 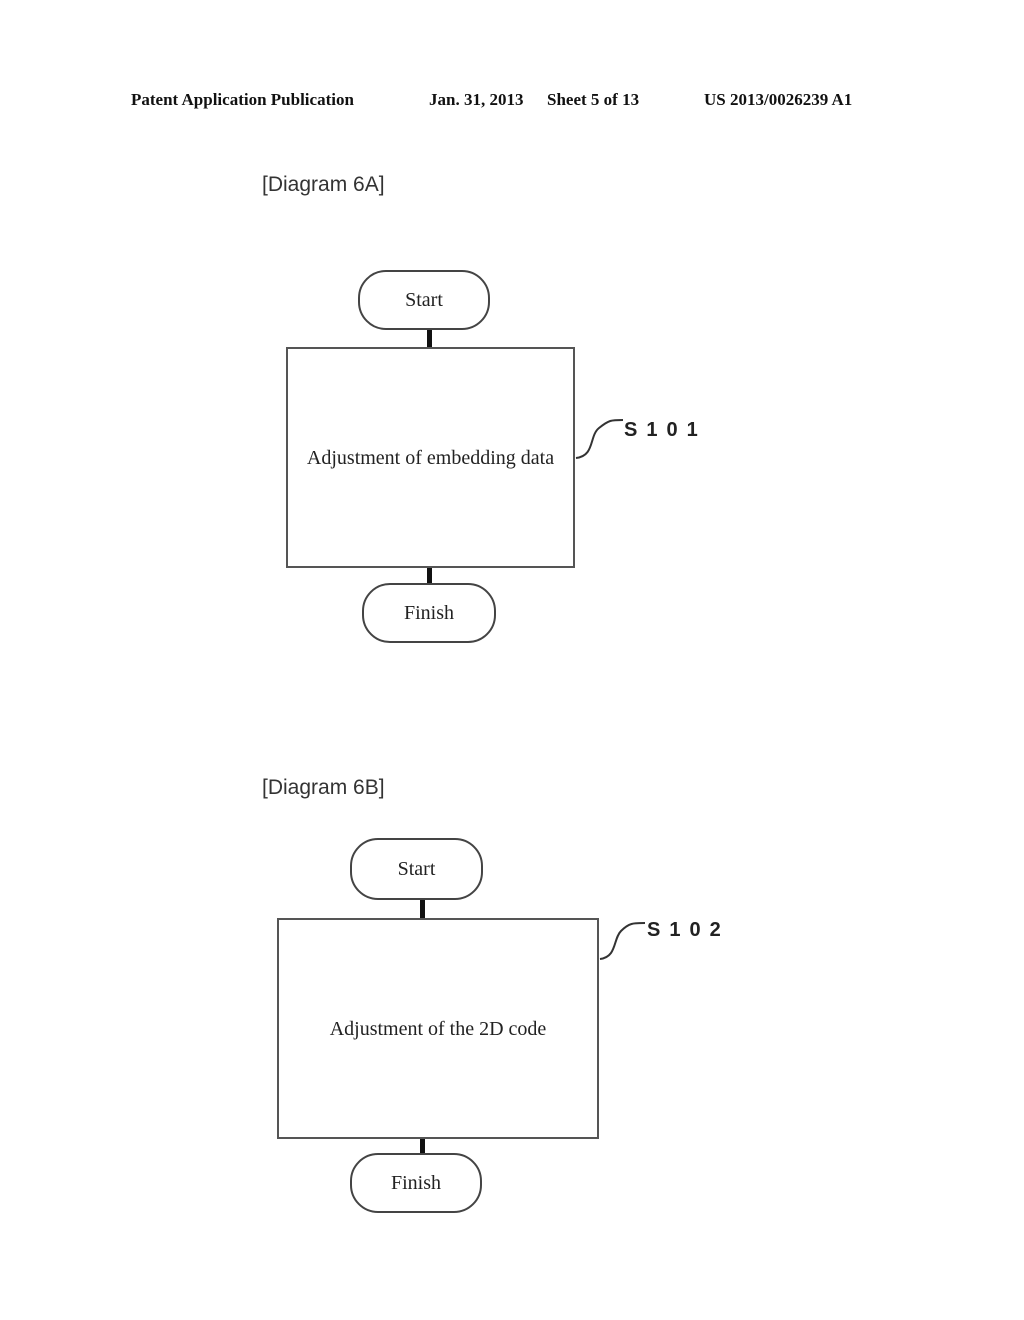 I want to click on publication-title: Patent Application Publication, so click(x=242, y=99).